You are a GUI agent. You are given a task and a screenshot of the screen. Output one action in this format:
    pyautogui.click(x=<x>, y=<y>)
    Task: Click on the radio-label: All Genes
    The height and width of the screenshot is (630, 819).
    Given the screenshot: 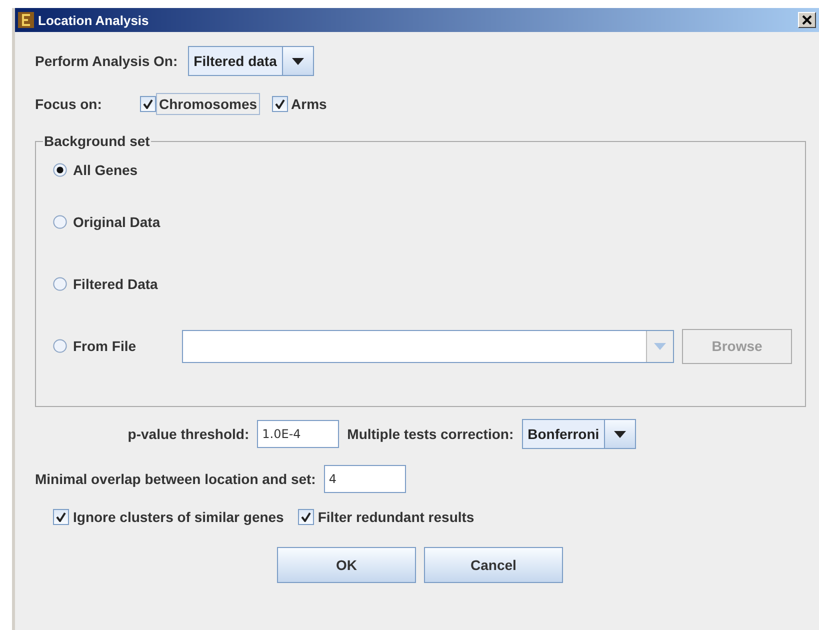 What is the action you would take?
    pyautogui.click(x=105, y=170)
    